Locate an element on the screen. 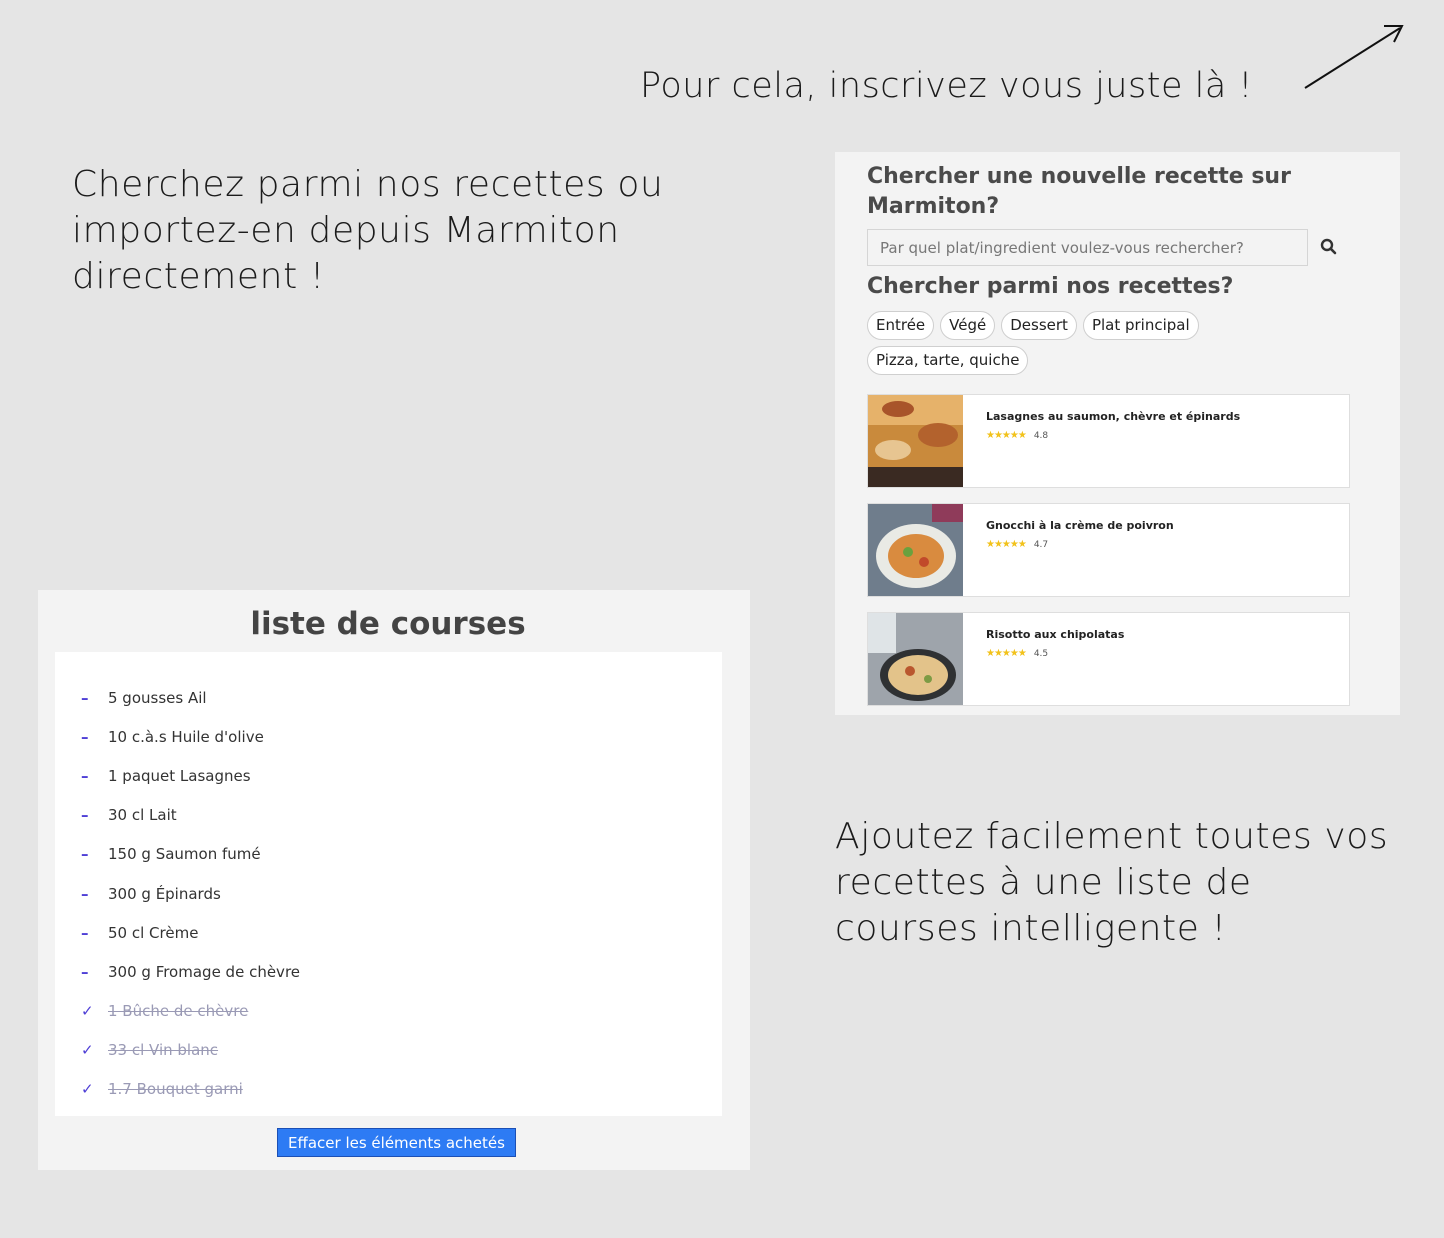 This screenshot has height=1238, width=1444. list-item: –50 cl Crème is located at coordinates (388, 932).